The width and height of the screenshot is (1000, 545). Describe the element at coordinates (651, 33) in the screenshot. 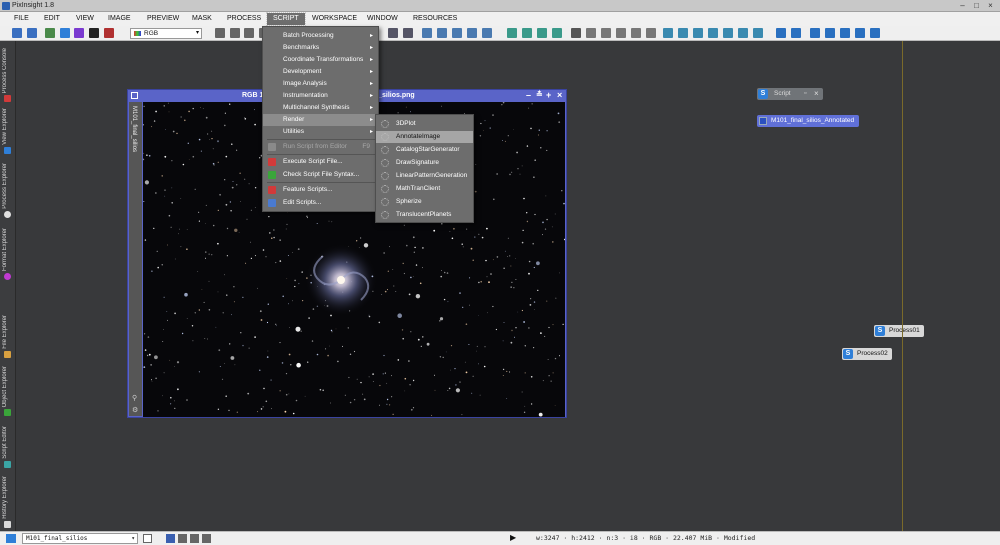

I see `stf-bool-icon` at that location.